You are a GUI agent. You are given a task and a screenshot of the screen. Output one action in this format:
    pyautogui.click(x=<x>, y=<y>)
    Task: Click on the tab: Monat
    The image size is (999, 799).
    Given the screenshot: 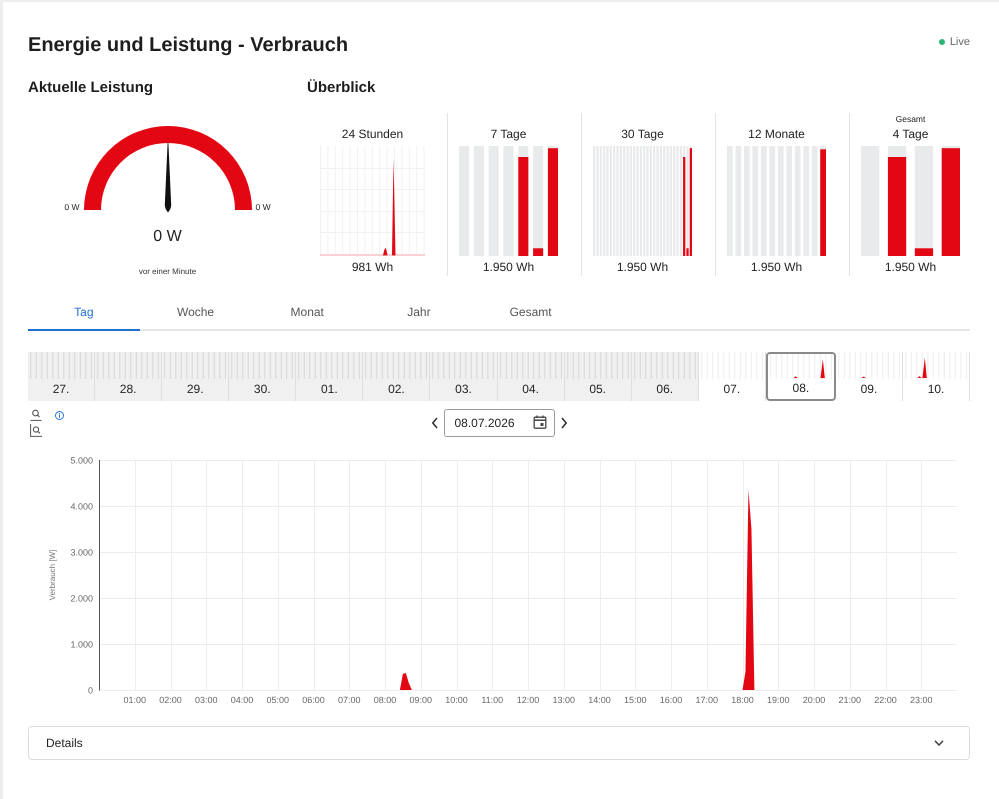 What is the action you would take?
    pyautogui.click(x=307, y=314)
    